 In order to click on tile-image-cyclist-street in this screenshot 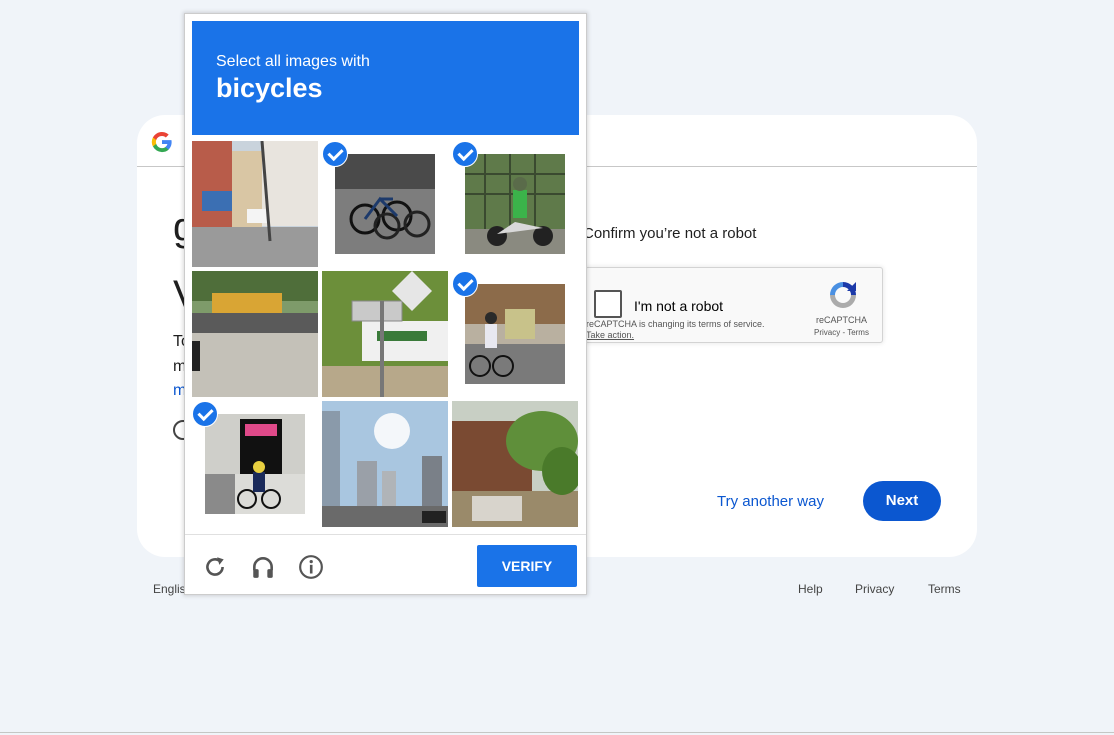, I will do `click(515, 334)`.